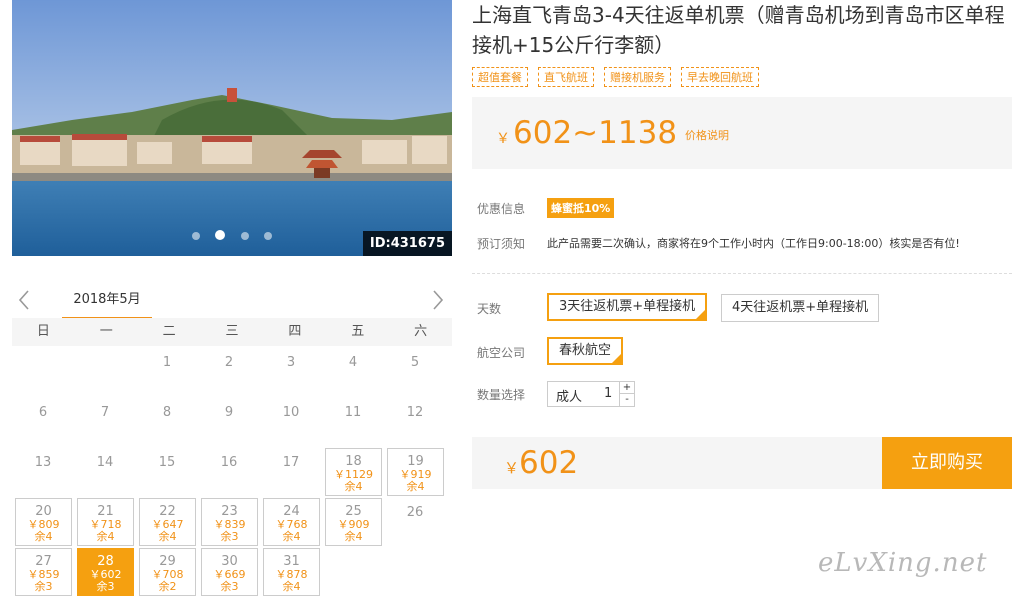 This screenshot has width=1024, height=597. I want to click on tag-badge: 早去晚回航班, so click(720, 77).